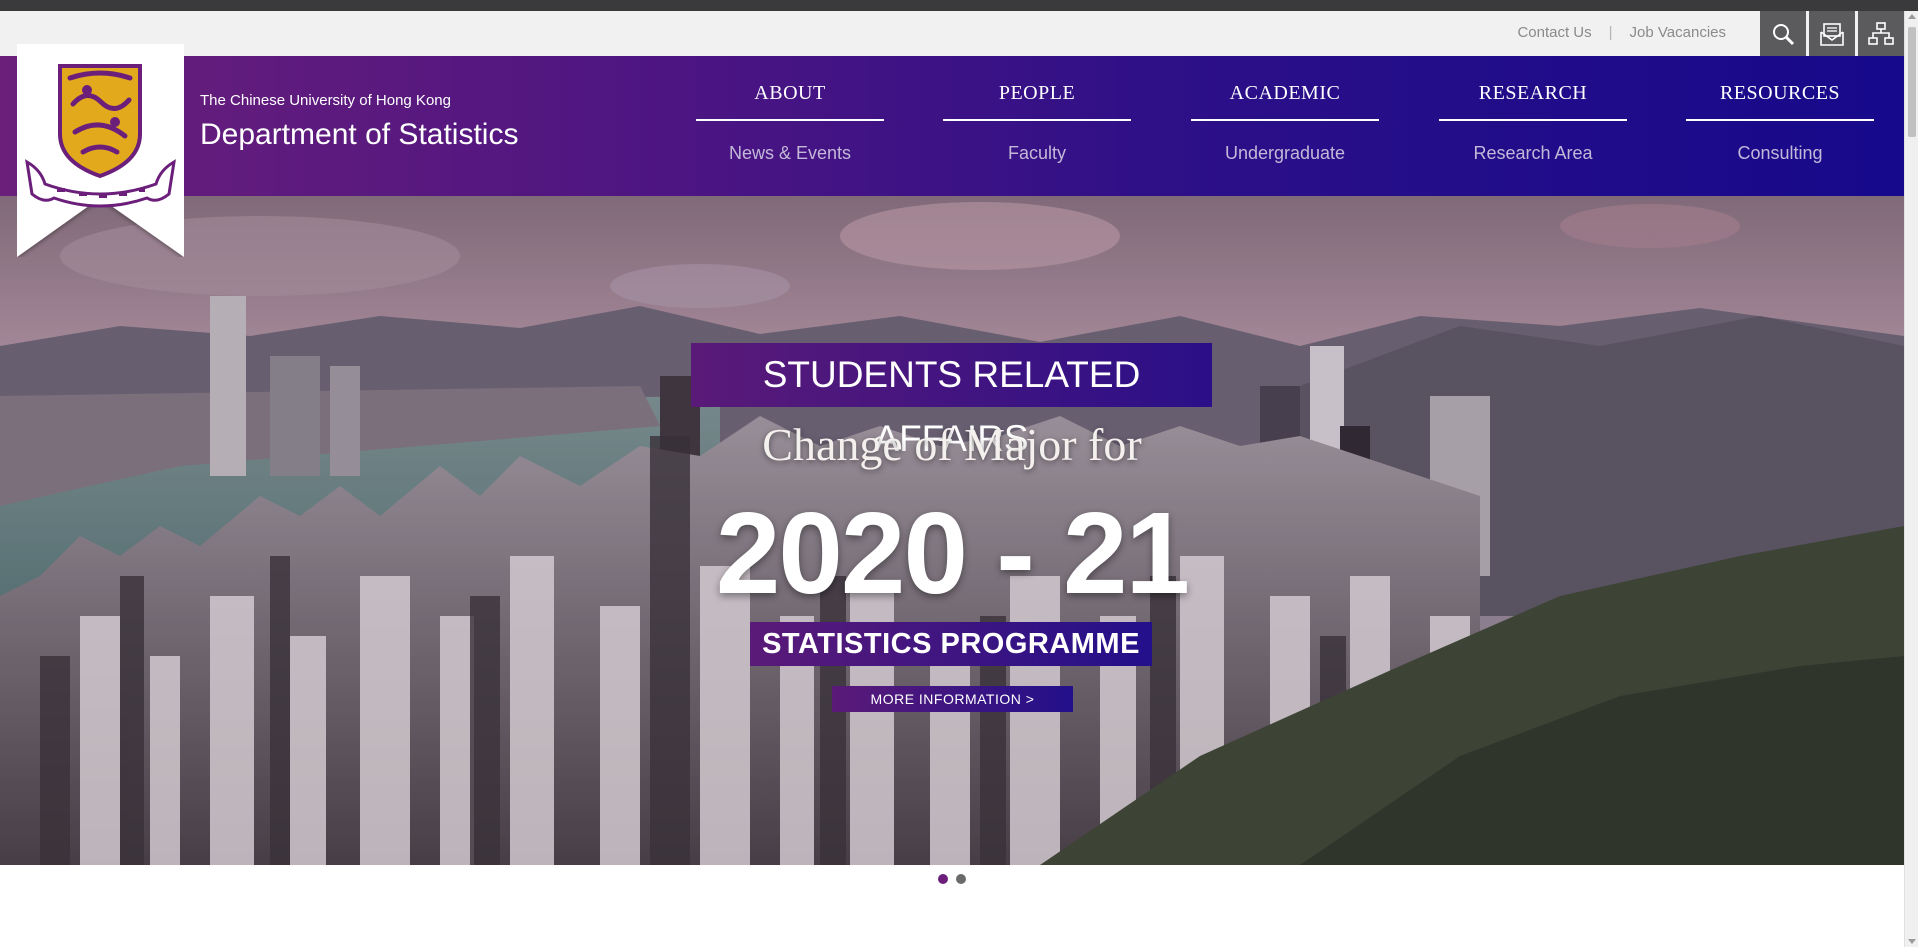 This screenshot has width=1918, height=947. I want to click on scroll-down-icon, so click(1912, 941).